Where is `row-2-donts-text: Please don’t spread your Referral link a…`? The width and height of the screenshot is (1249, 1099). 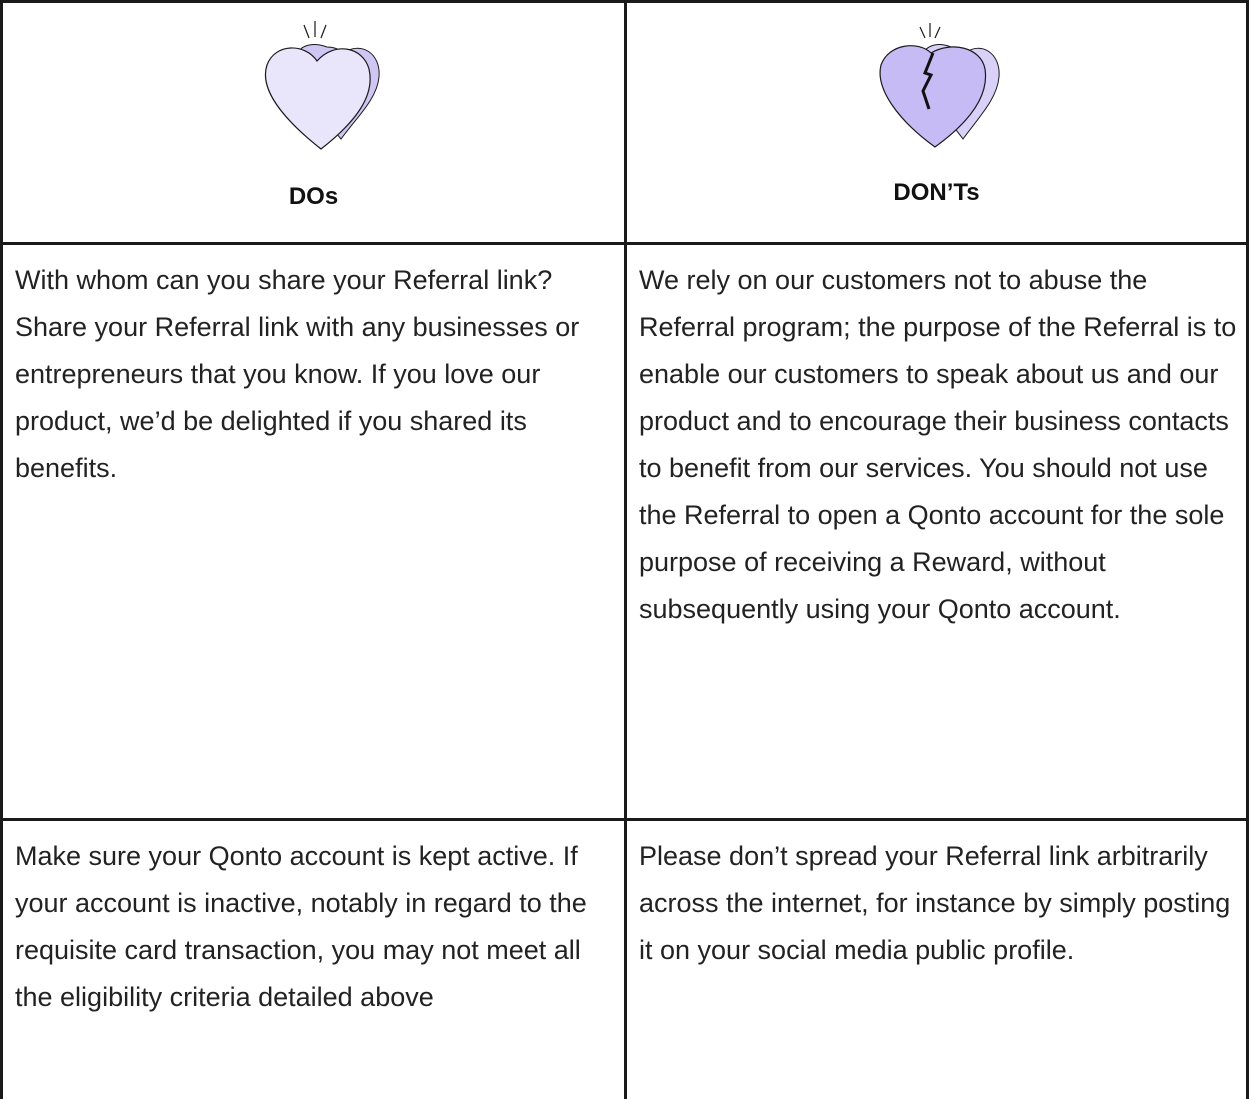
row-2-donts-text: Please don’t spread your Referral link a… is located at coordinates (935, 903).